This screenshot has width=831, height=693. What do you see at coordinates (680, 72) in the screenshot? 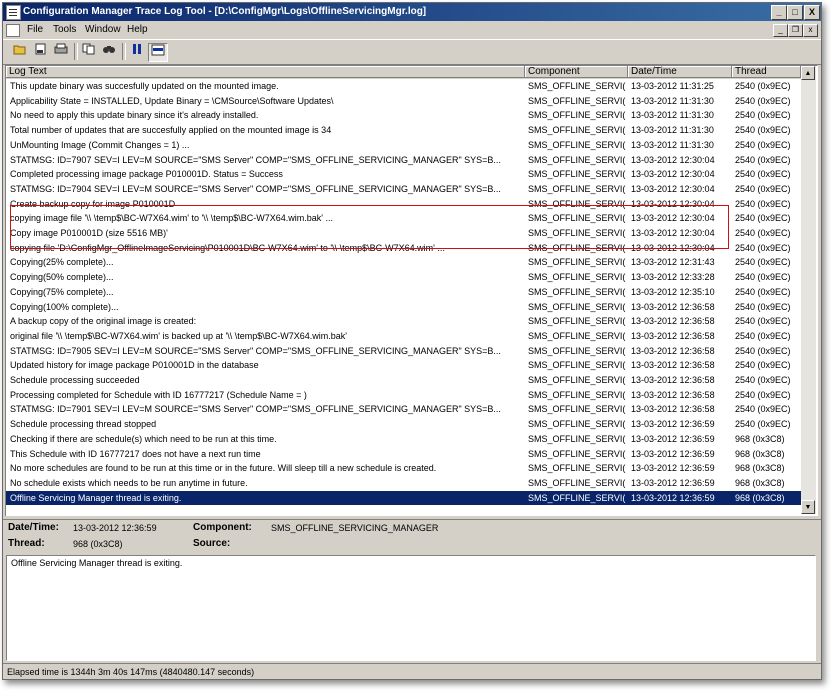
I see `column-header-datetime: Date/Time` at bounding box center [680, 72].